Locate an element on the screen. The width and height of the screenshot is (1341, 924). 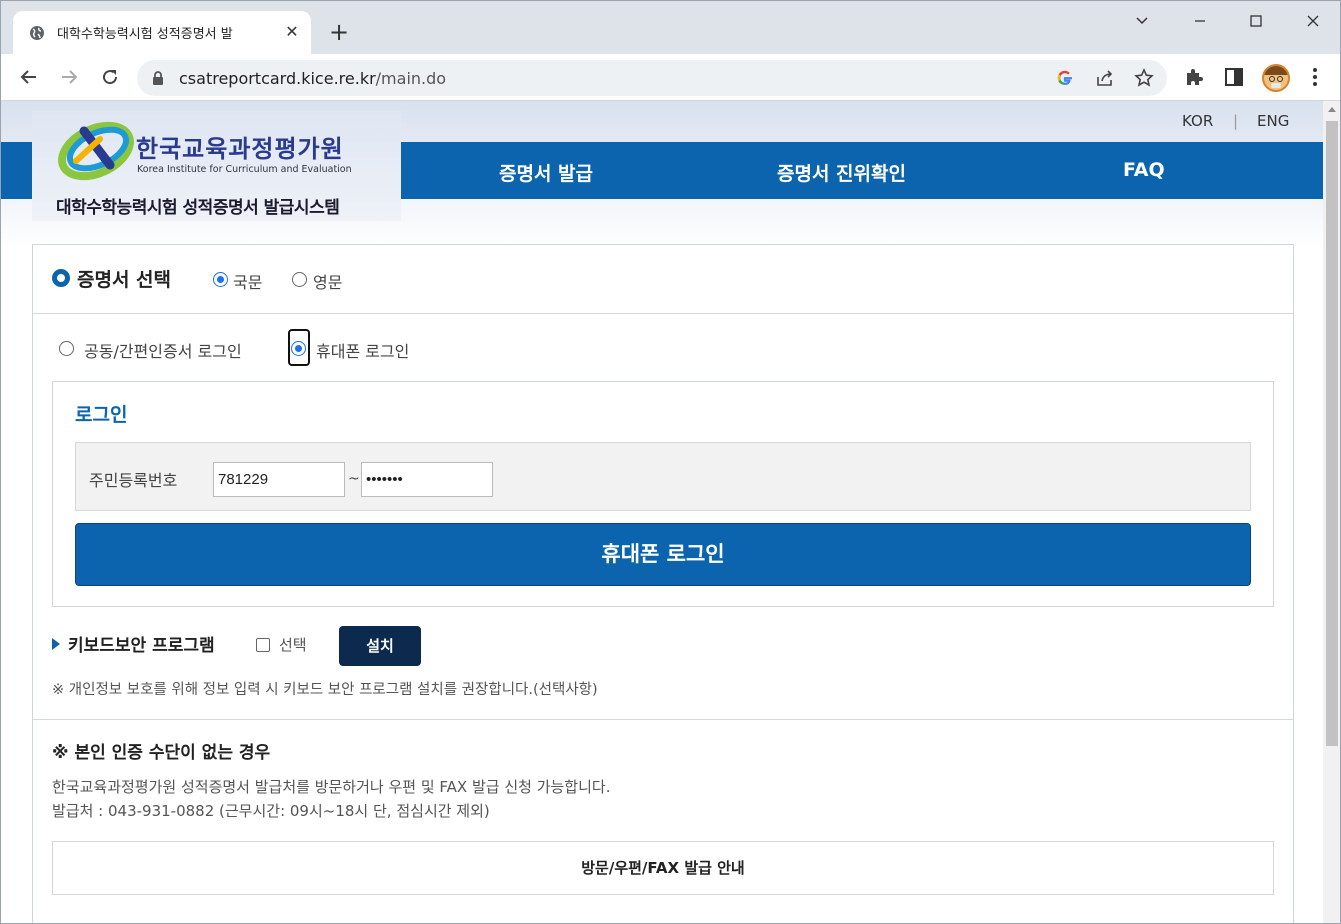
tab-title: 대학수학능력시험 성적증명서 발 is located at coordinates (145, 34).